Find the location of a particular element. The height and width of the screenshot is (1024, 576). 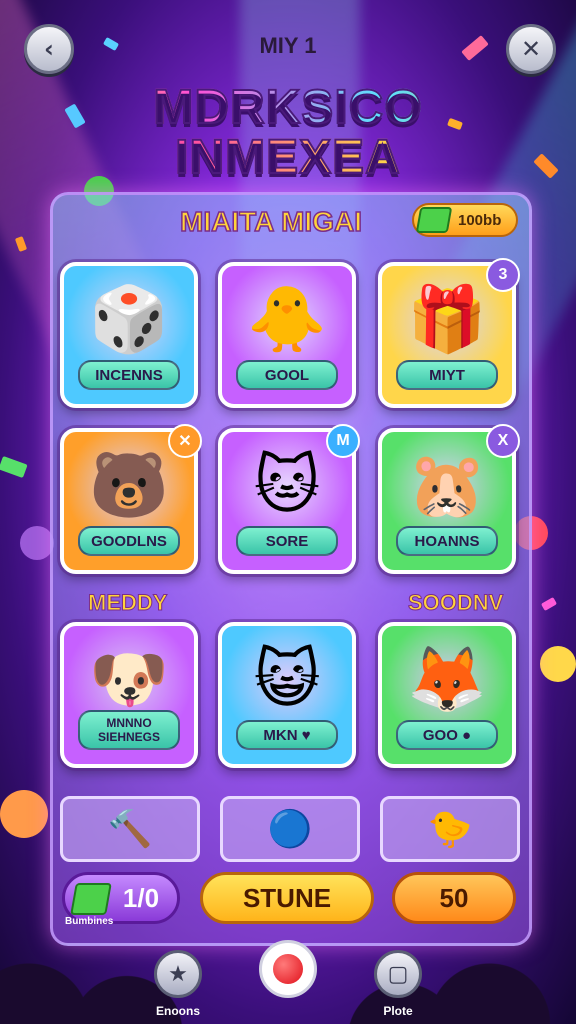

game-card: 🎁 MIYT 3 is located at coordinates (449, 333).